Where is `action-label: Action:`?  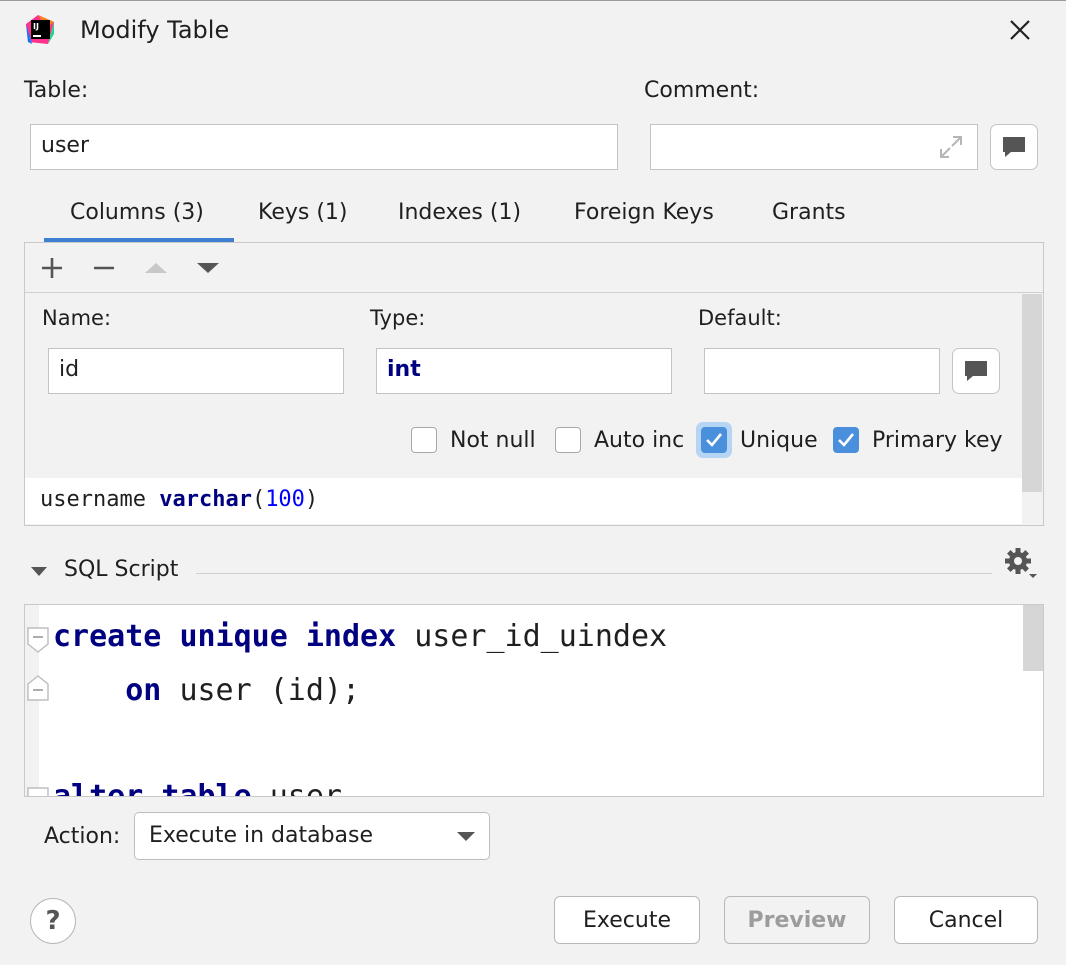 action-label: Action: is located at coordinates (82, 836).